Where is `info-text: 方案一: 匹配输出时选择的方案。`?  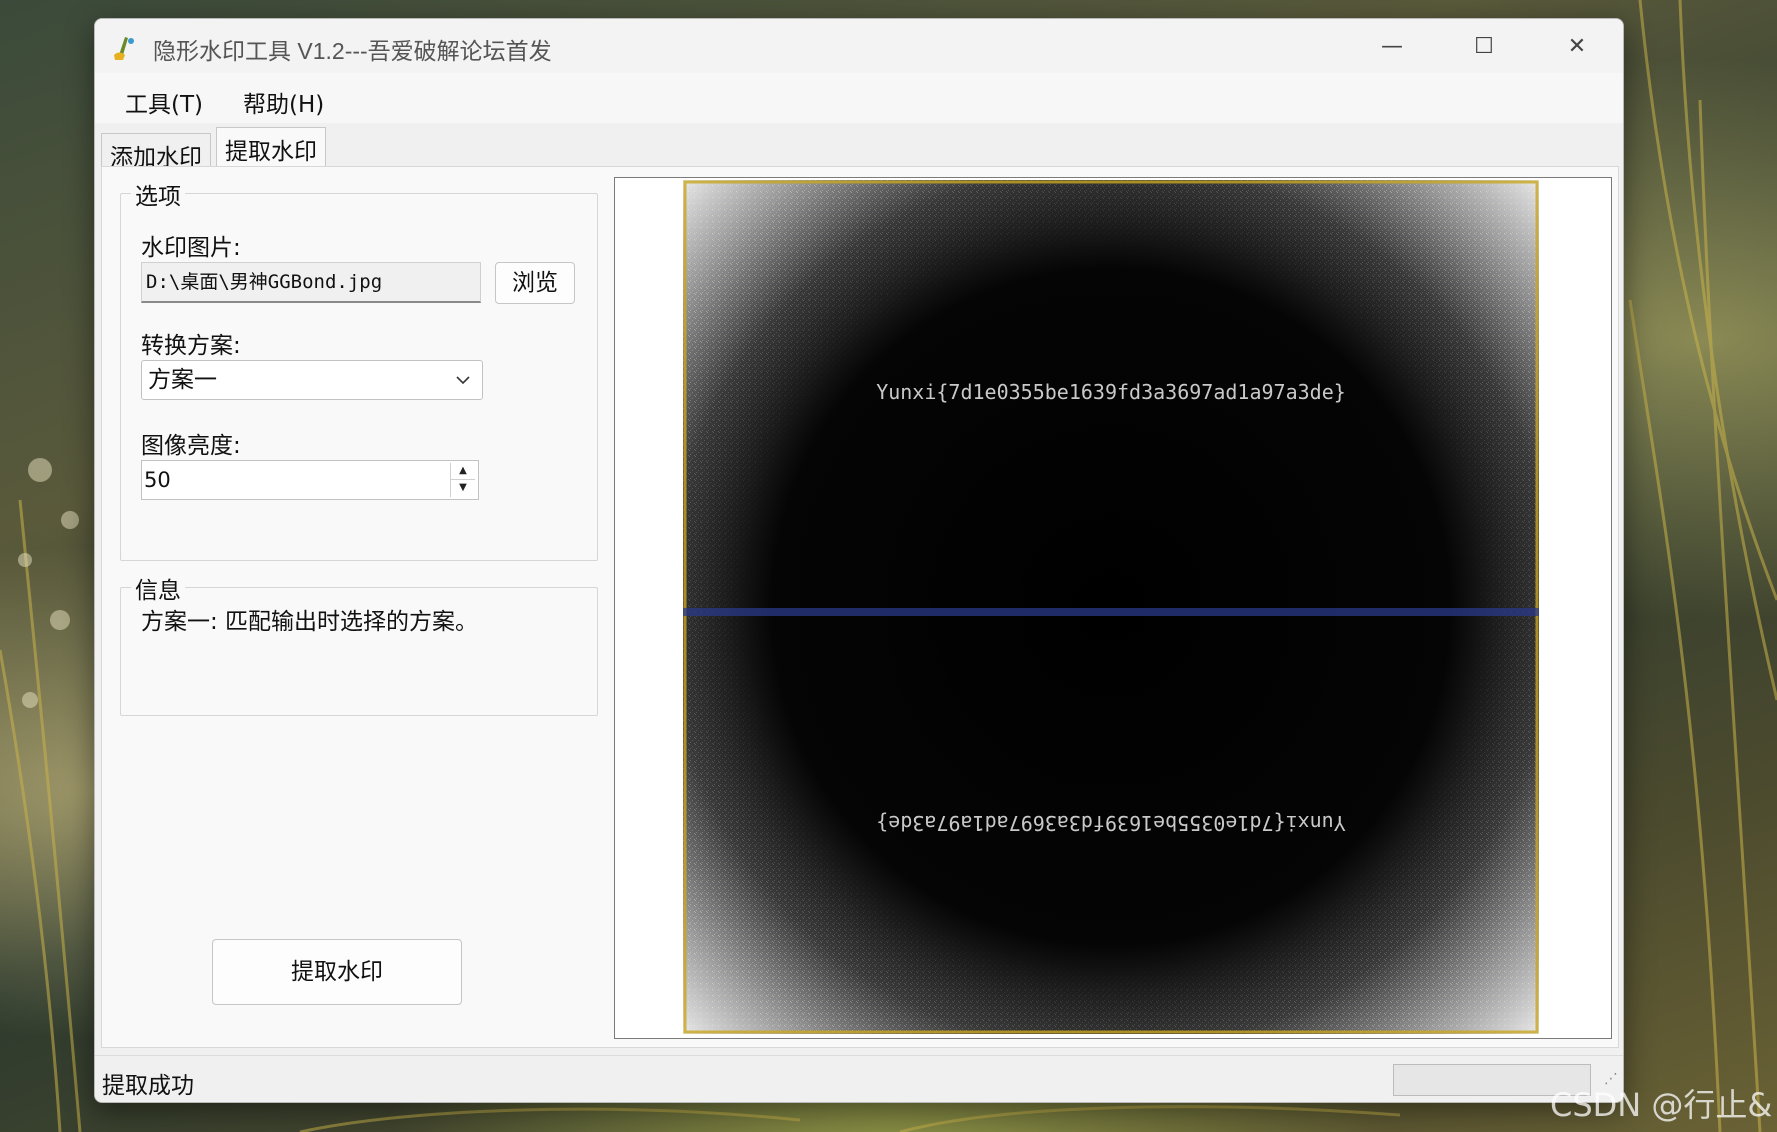
info-text: 方案一: 匹配输出时选择的方案。 is located at coordinates (310, 622).